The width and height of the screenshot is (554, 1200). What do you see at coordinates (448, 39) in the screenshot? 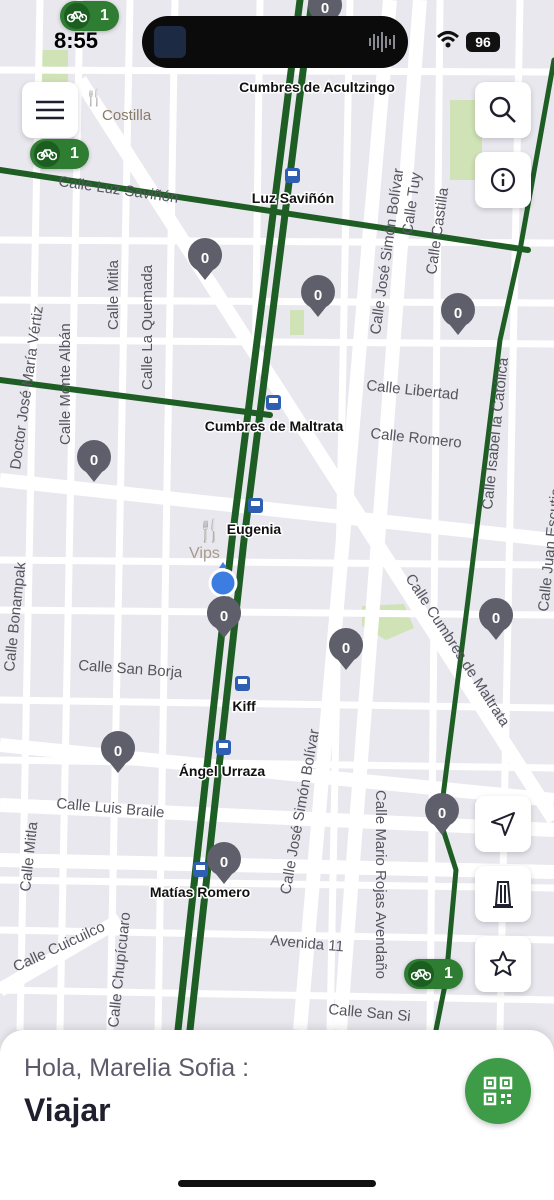
I see `wifi-icon` at bounding box center [448, 39].